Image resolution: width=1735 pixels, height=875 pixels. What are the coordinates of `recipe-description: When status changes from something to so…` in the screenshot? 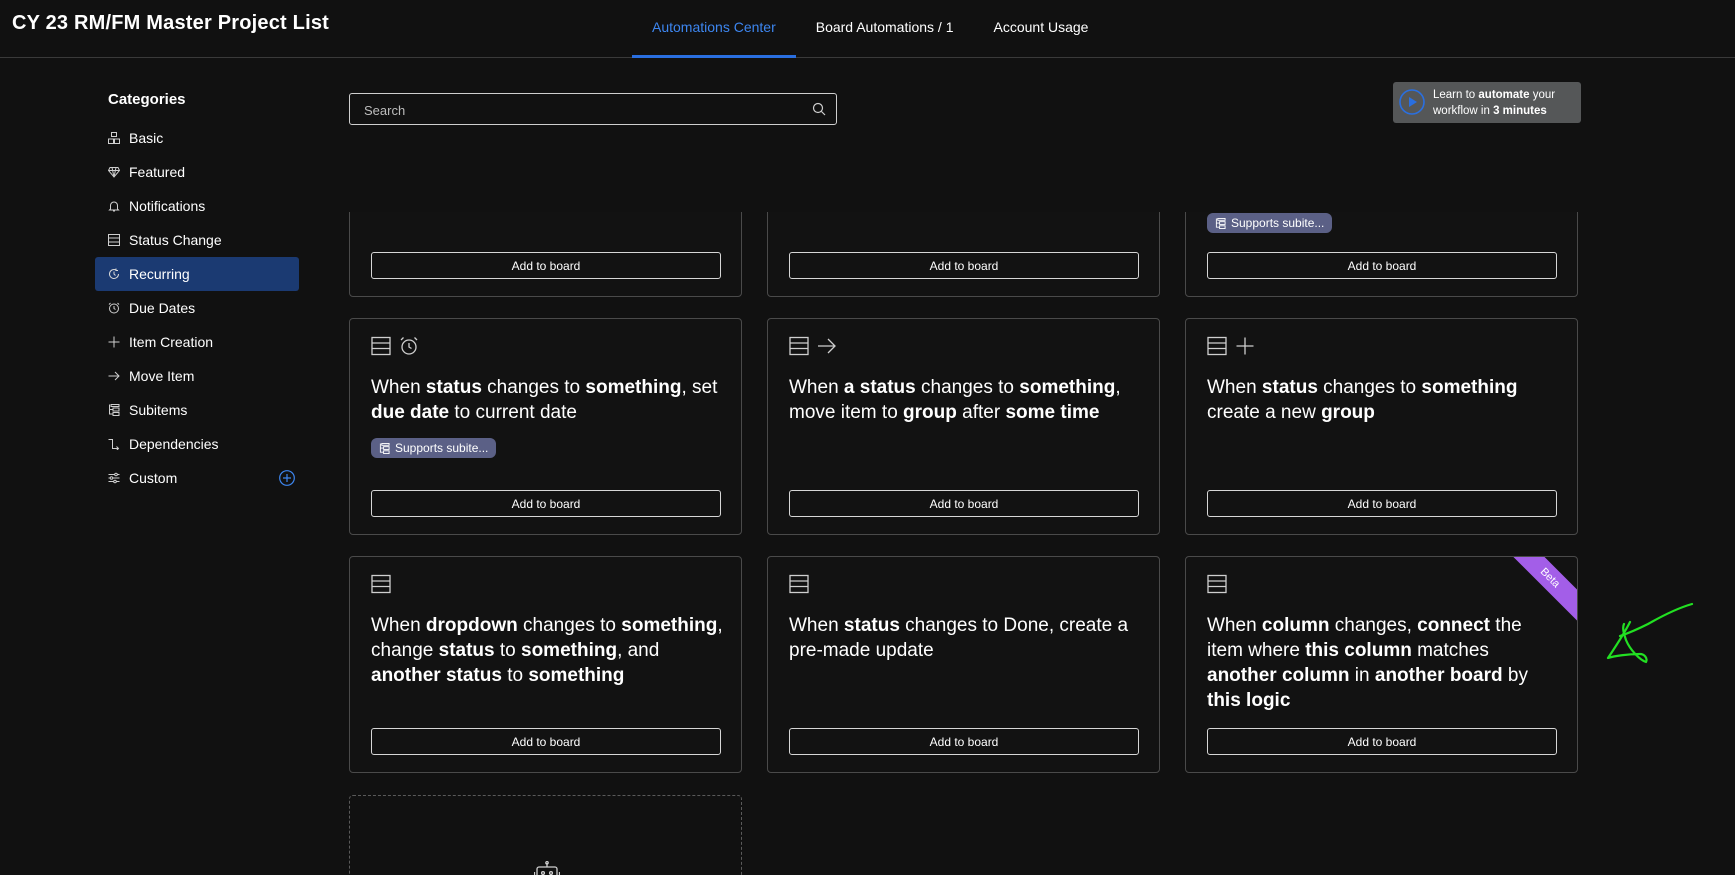 It's located at (548, 162).